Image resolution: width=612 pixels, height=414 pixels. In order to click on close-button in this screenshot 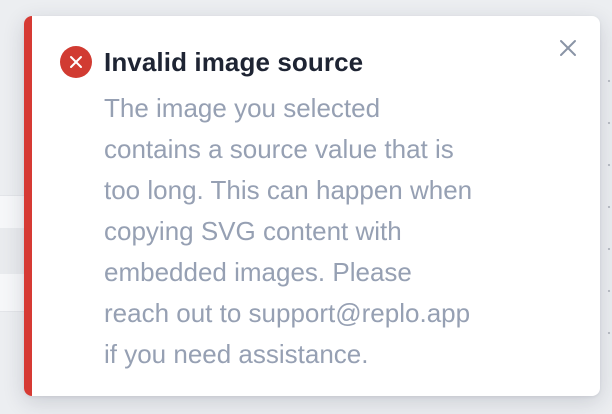, I will do `click(568, 48)`.